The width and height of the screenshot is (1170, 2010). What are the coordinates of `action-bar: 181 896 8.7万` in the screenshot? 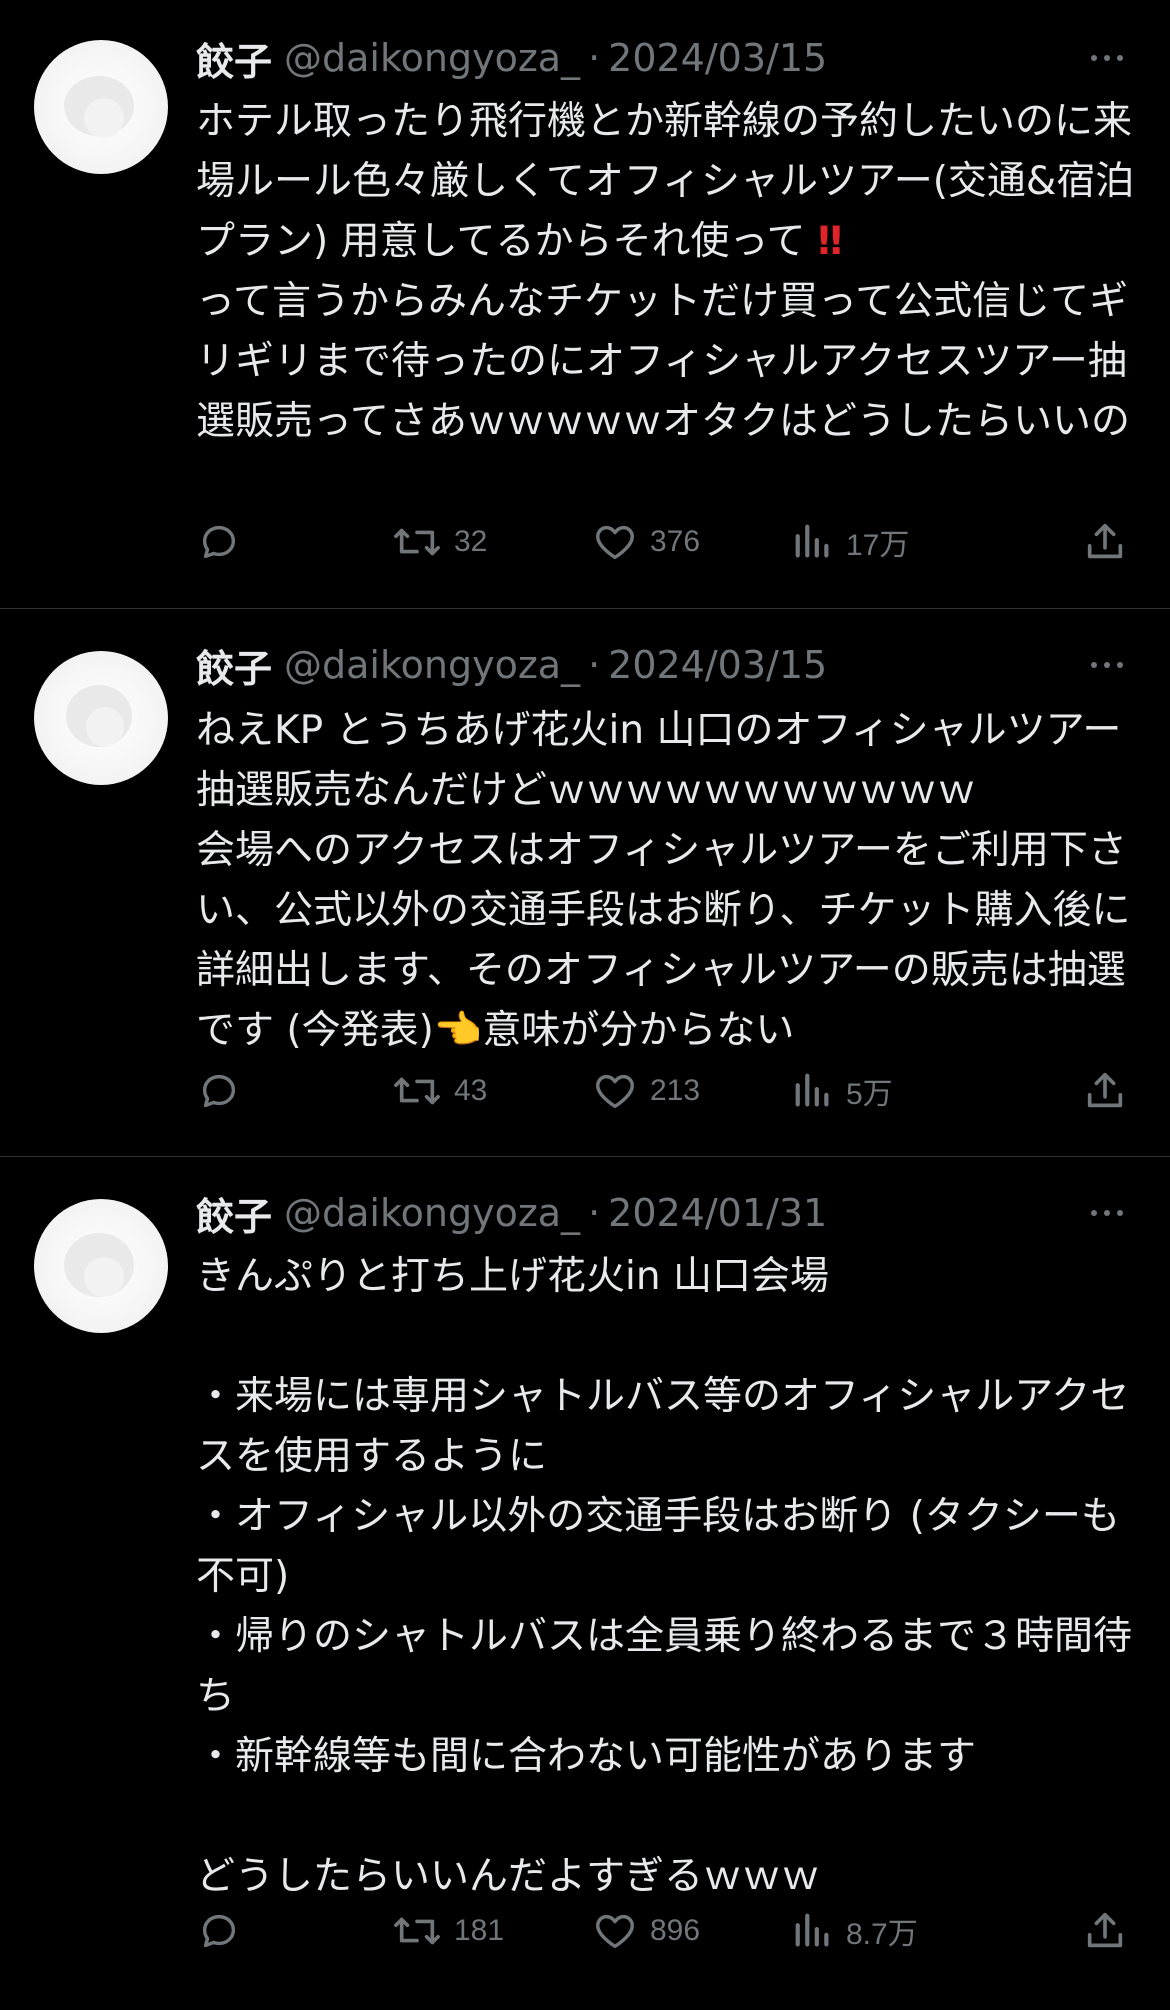 It's located at (666, 1931).